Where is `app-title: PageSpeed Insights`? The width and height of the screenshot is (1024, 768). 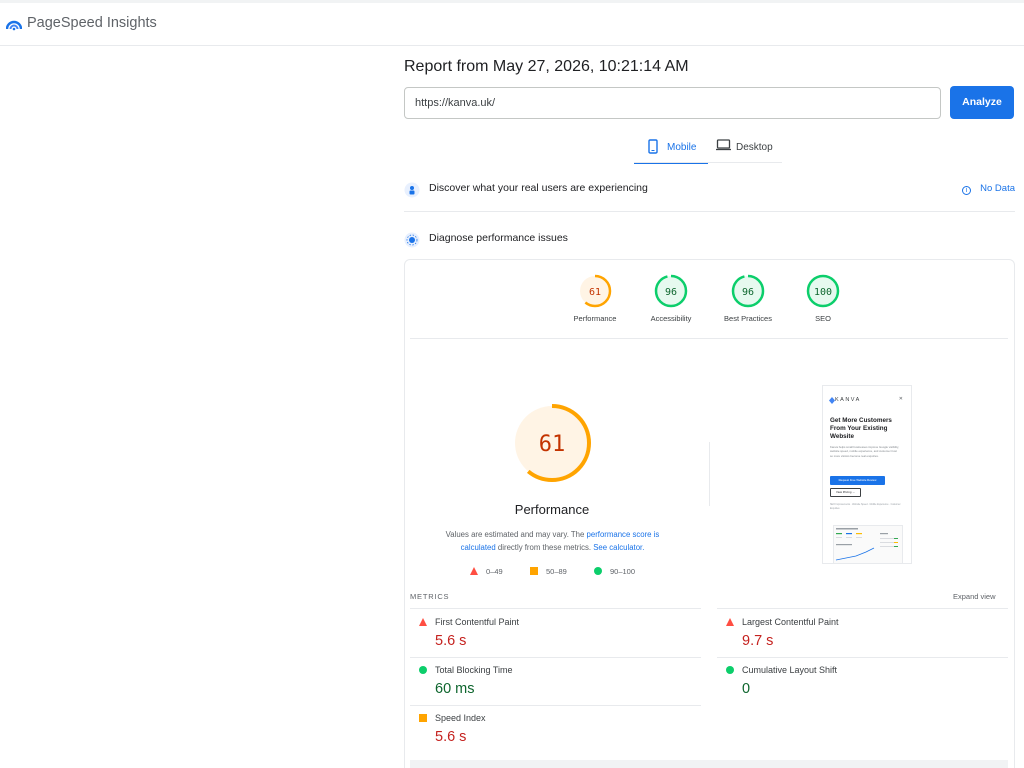
app-title: PageSpeed Insights is located at coordinates (92, 23).